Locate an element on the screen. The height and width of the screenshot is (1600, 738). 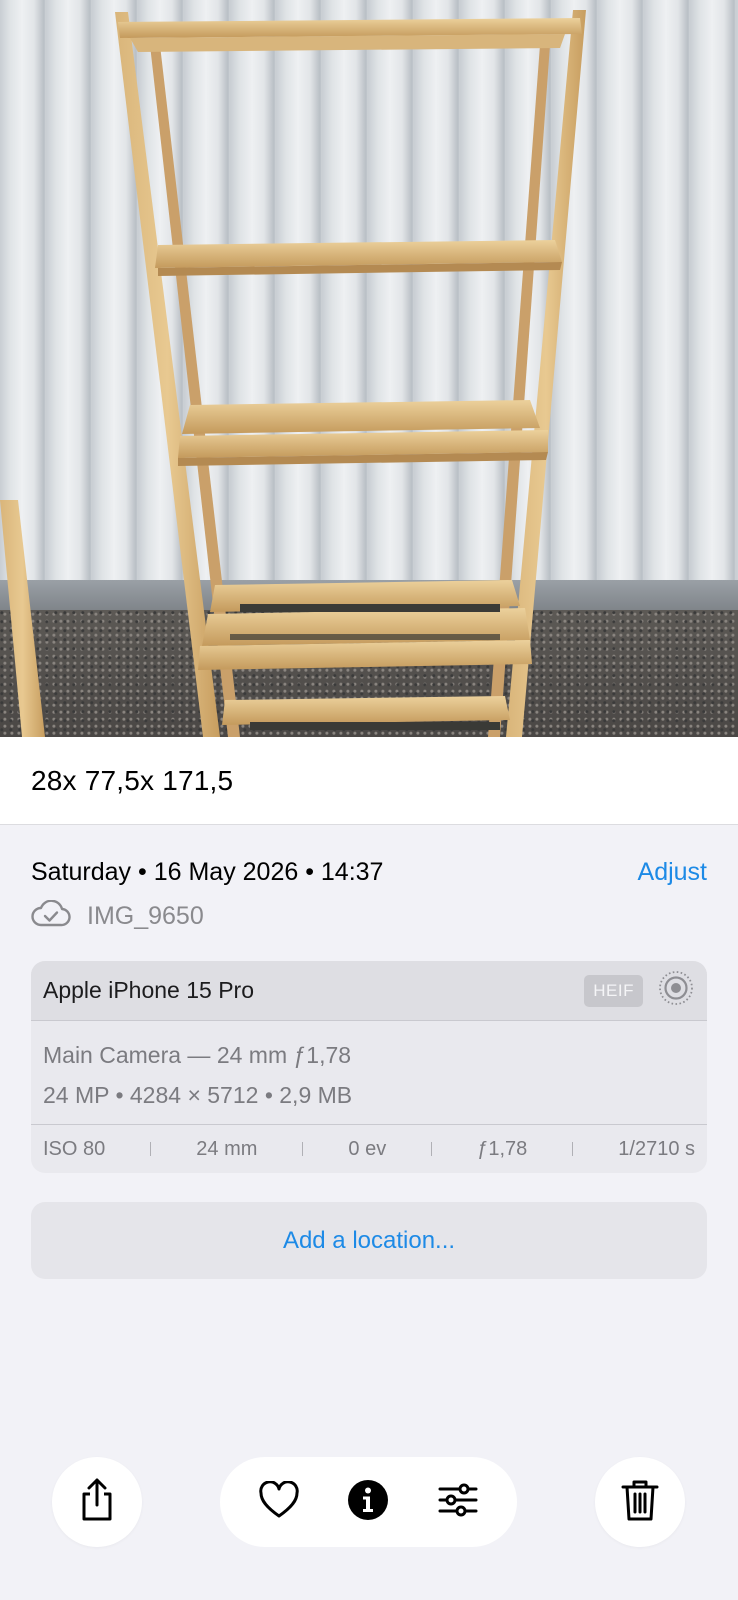
info-button is located at coordinates (368, 1502).